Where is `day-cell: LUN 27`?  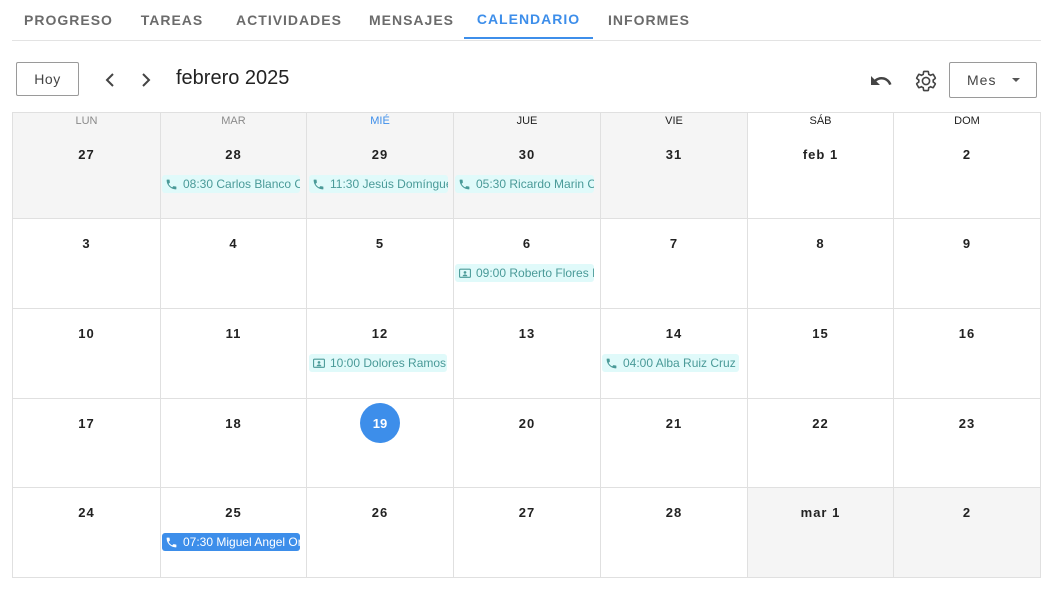 day-cell: LUN 27 is located at coordinates (87, 166).